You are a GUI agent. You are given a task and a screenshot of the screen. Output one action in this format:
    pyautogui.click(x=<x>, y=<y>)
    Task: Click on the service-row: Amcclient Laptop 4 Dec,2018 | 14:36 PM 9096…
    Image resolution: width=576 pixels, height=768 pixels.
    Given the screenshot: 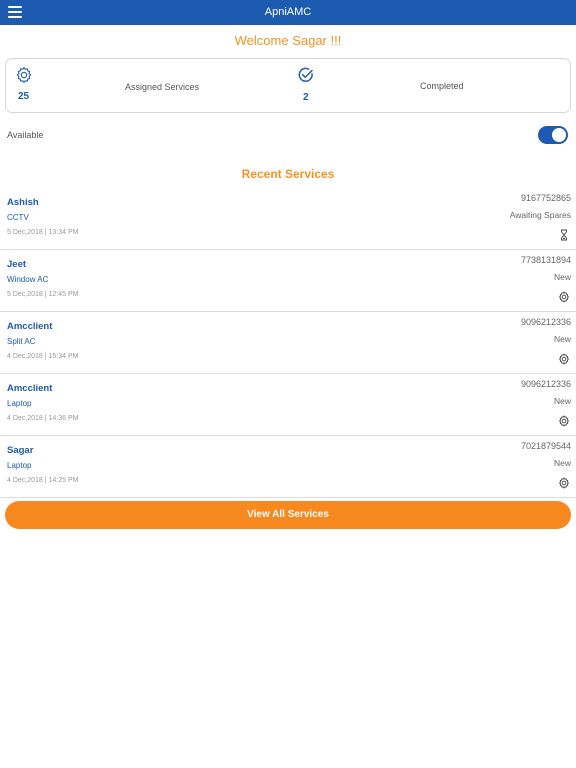 What is the action you would take?
    pyautogui.click(x=288, y=405)
    